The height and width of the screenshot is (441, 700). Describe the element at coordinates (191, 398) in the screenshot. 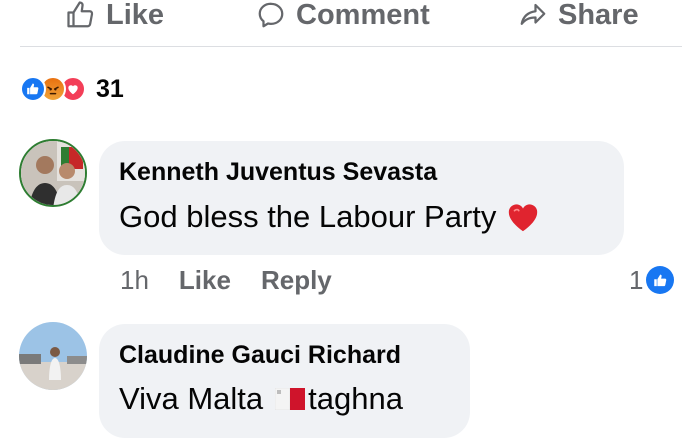

I see `comment-text-before: Viva Malta` at that location.